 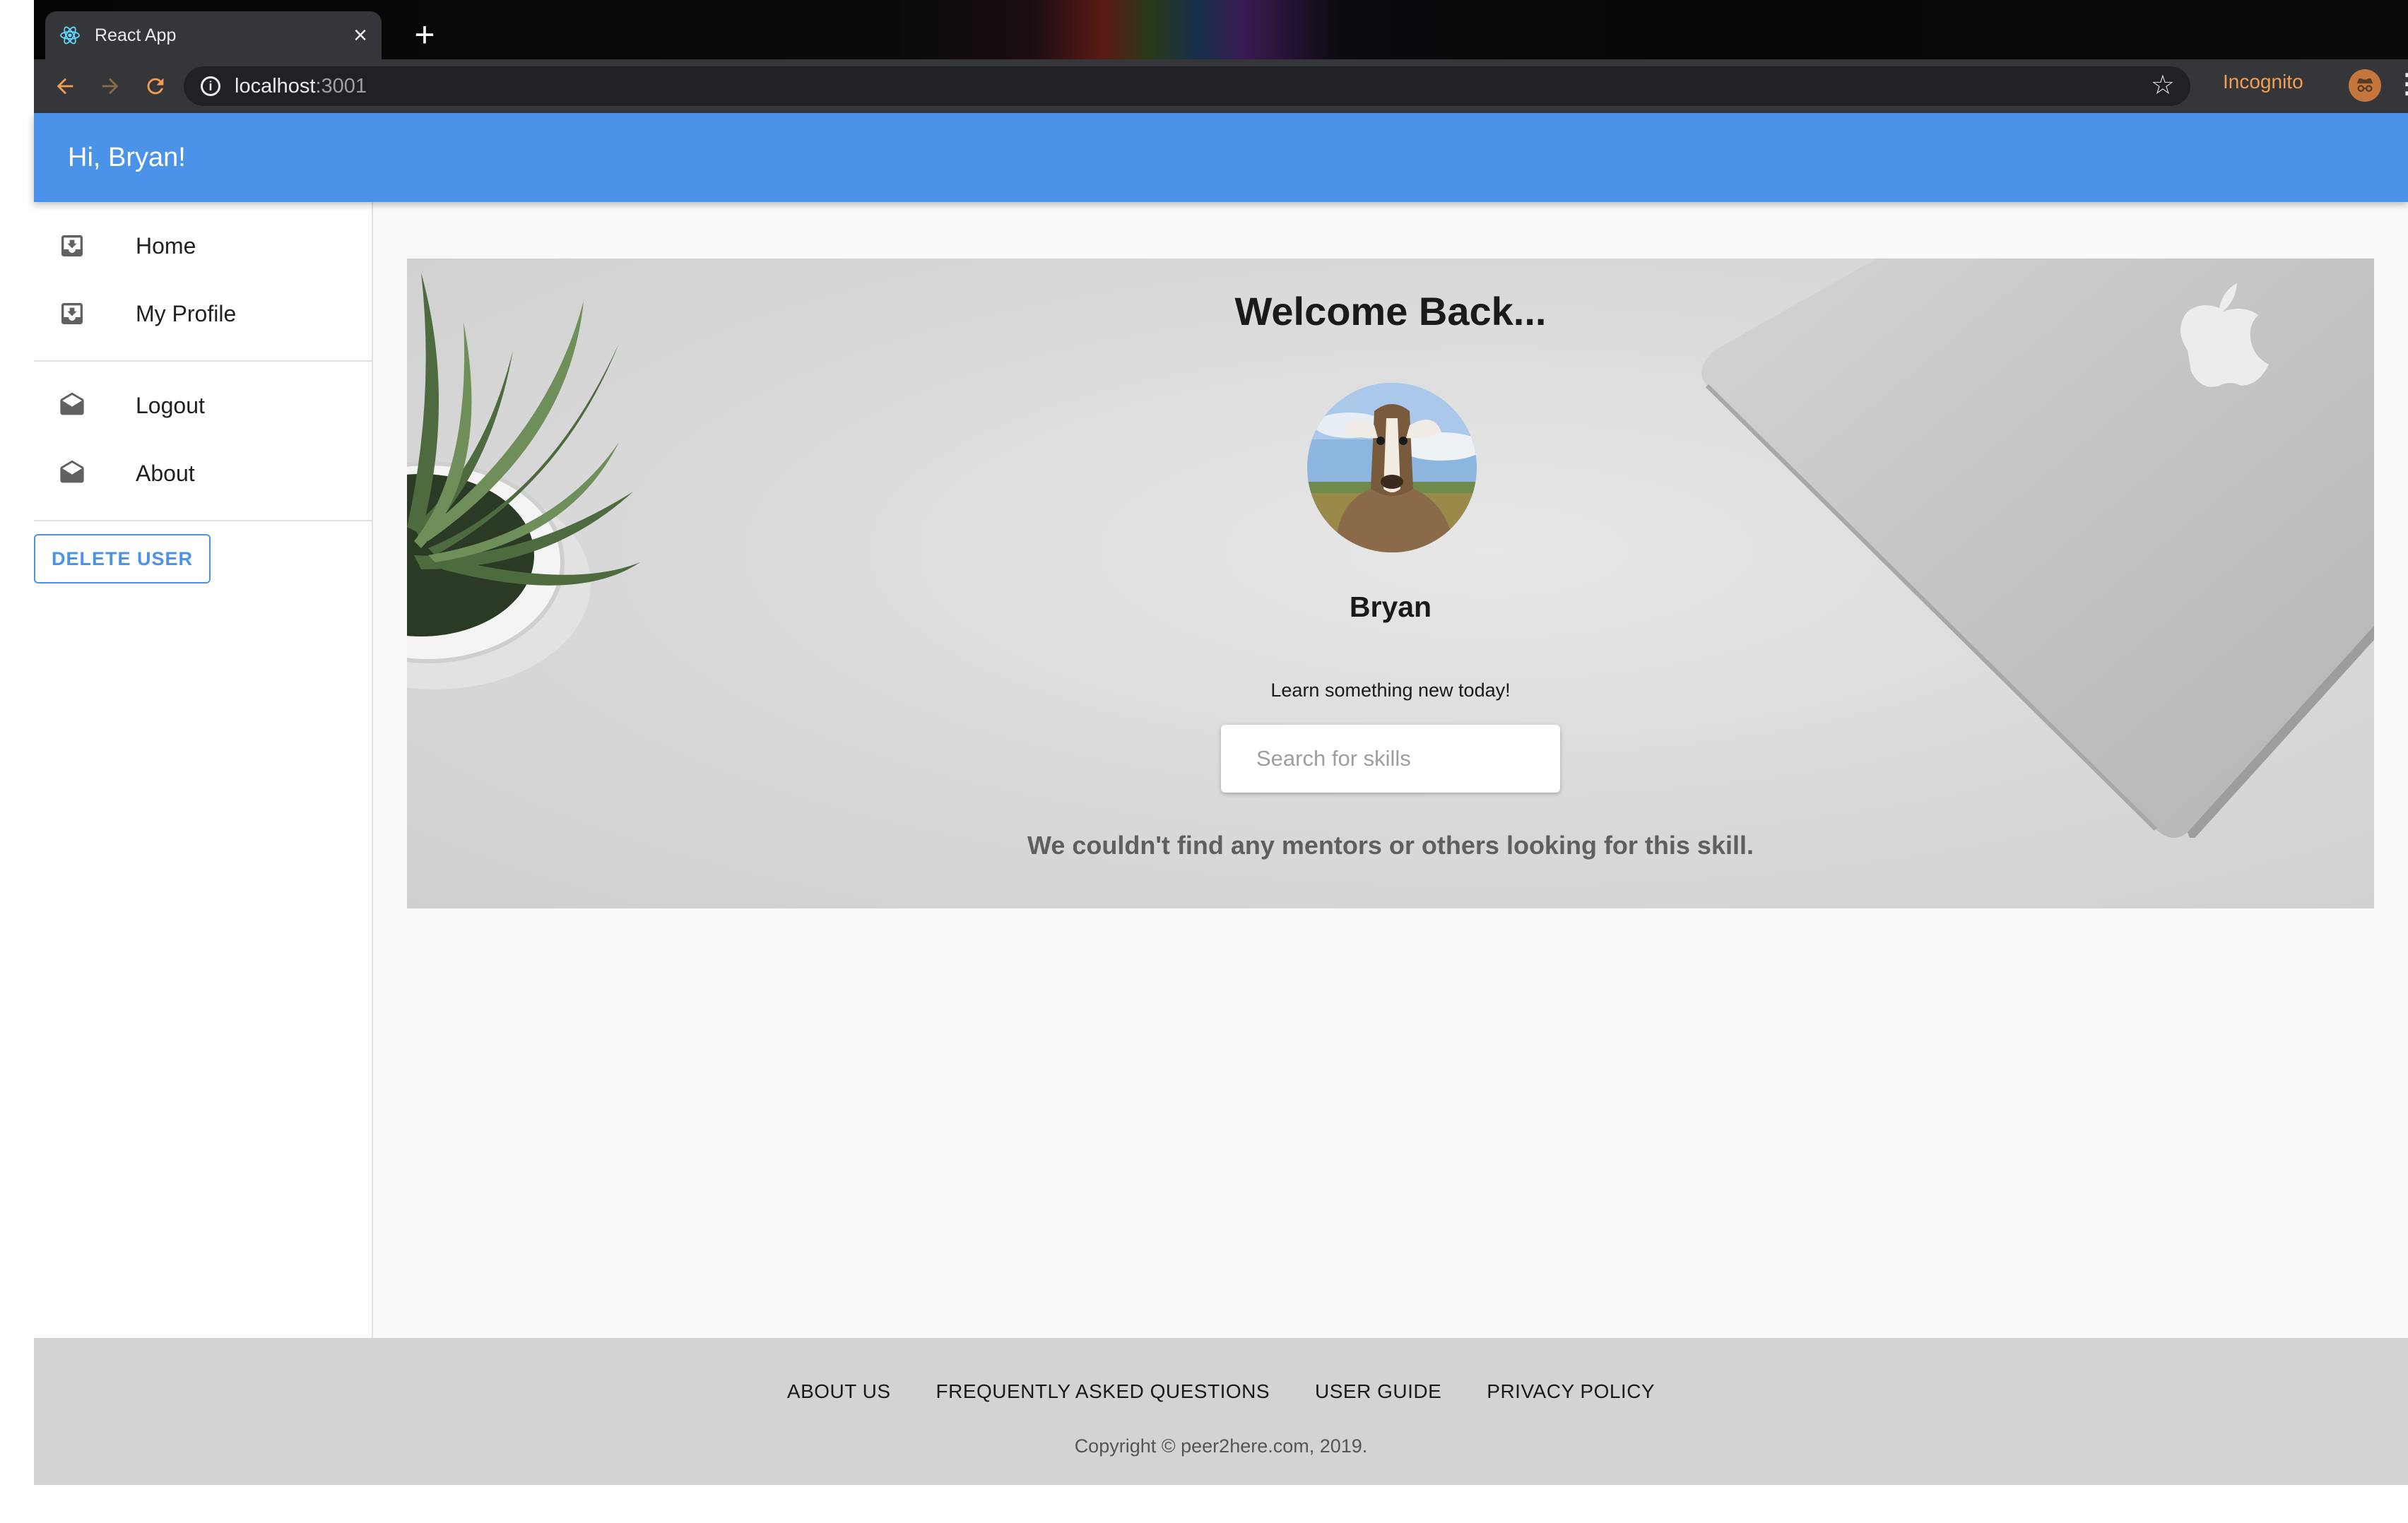 I want to click on back-arrow-icon, so click(x=65, y=86).